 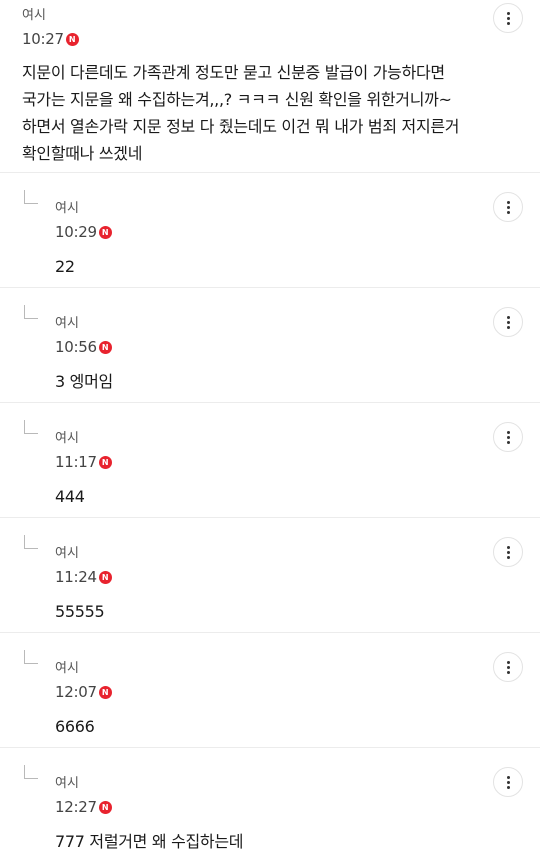 What do you see at coordinates (76, 232) in the screenshot?
I see `reply-time: 10:29` at bounding box center [76, 232].